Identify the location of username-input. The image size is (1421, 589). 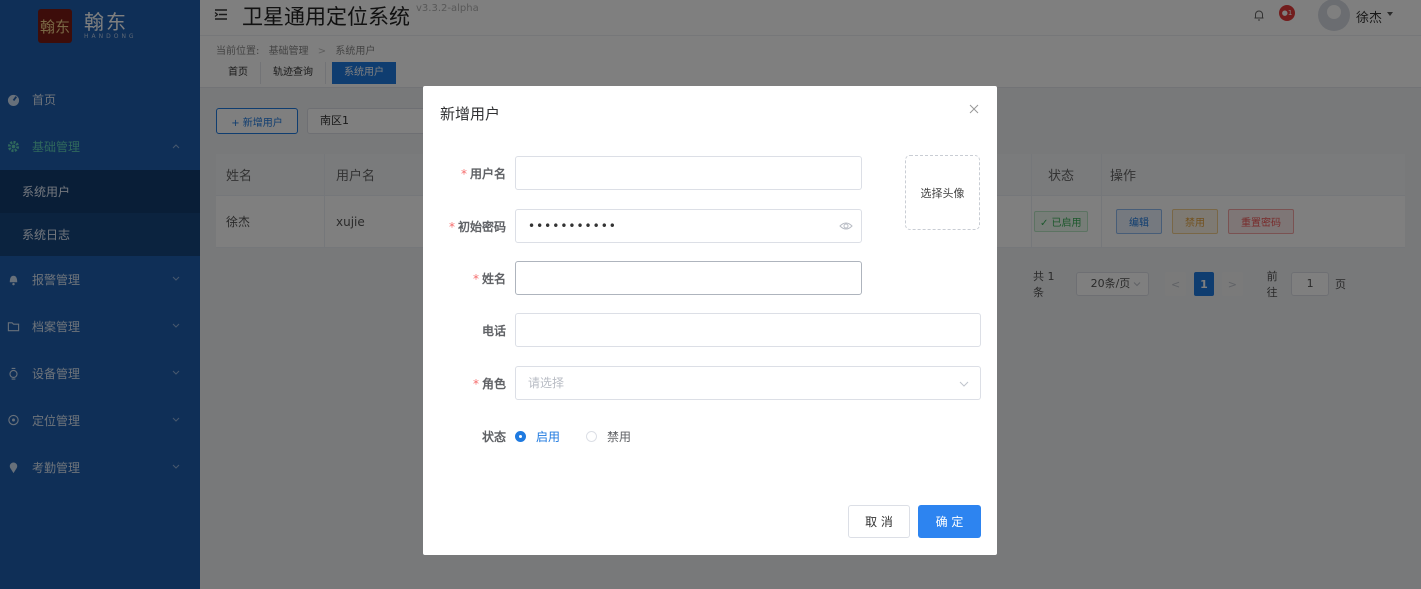
(688, 173).